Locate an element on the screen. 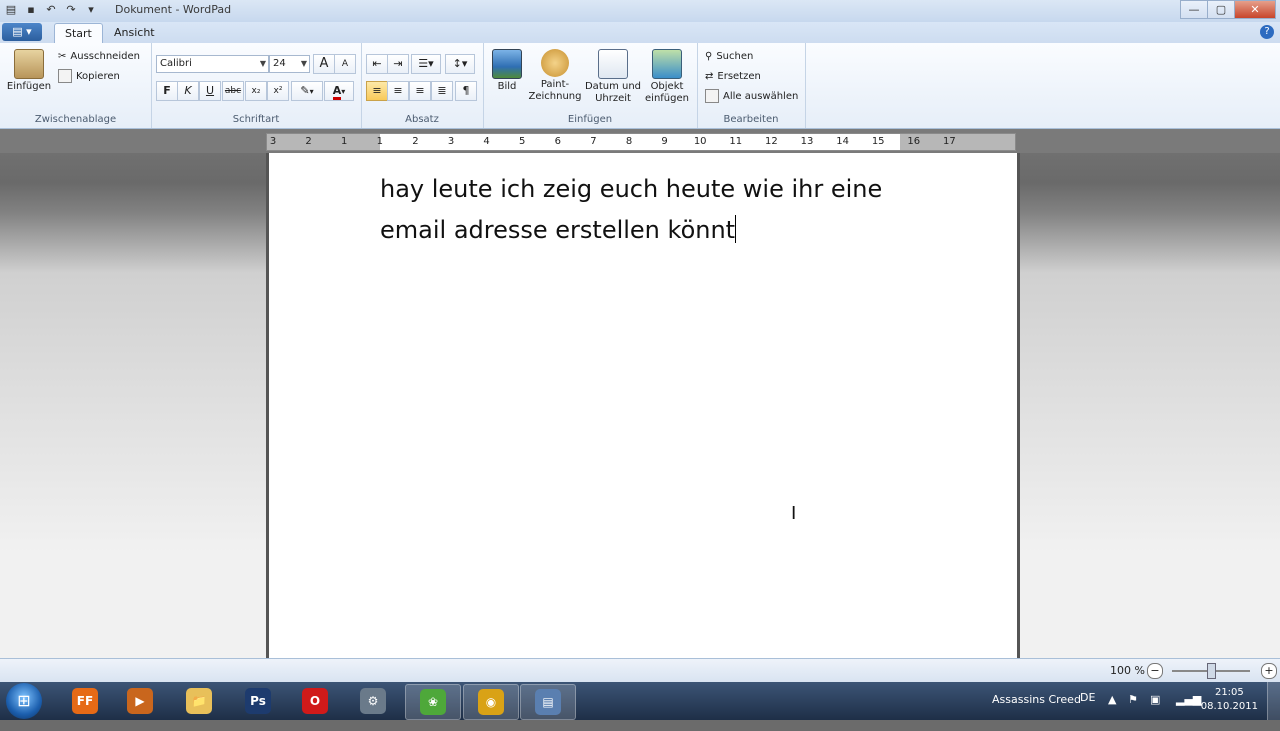  firefox-icon: FF is located at coordinates (85, 701).